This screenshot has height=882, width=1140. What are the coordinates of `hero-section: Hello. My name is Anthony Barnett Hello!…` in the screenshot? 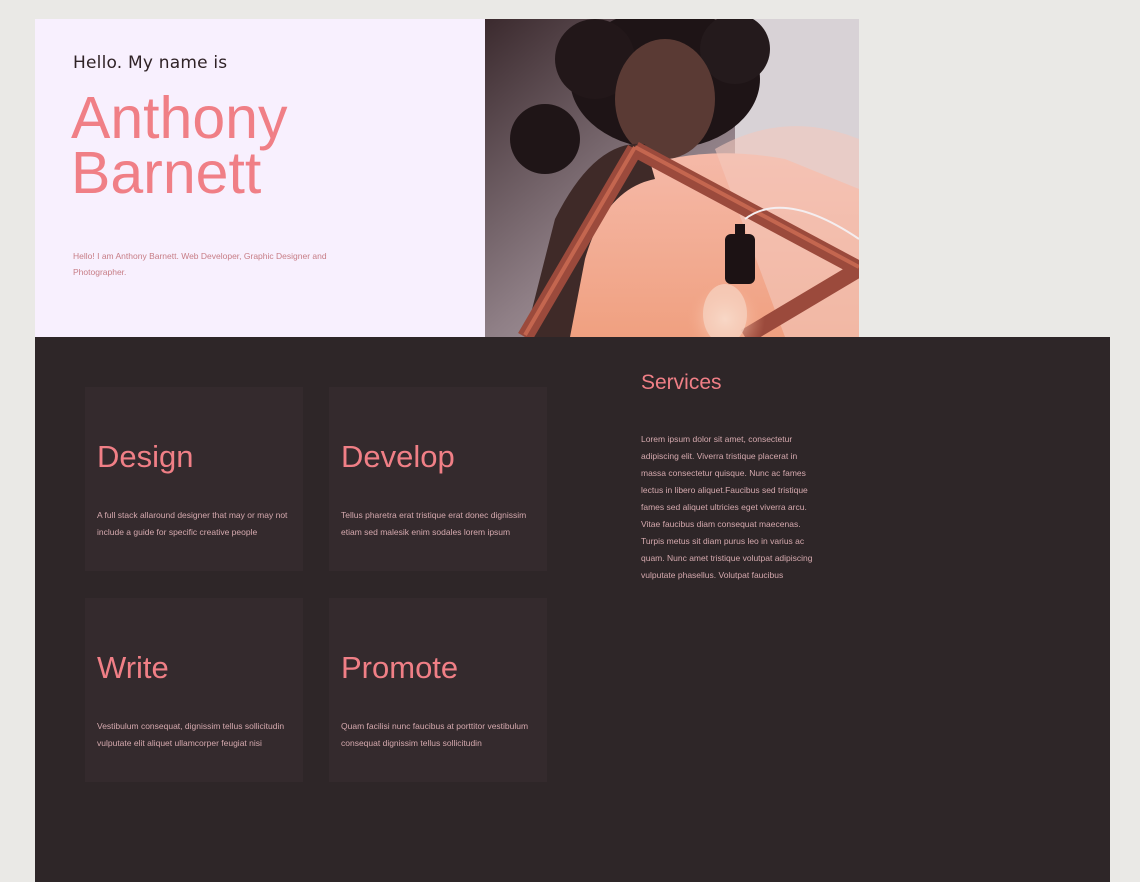 It's located at (260, 178).